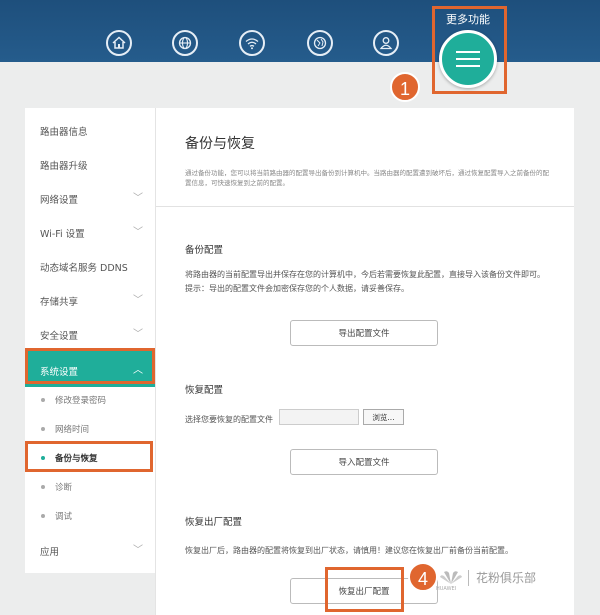 This screenshot has height=615, width=600. What do you see at coordinates (64, 166) in the screenshot?
I see `sidebar-item-label: 路由器升级` at bounding box center [64, 166].